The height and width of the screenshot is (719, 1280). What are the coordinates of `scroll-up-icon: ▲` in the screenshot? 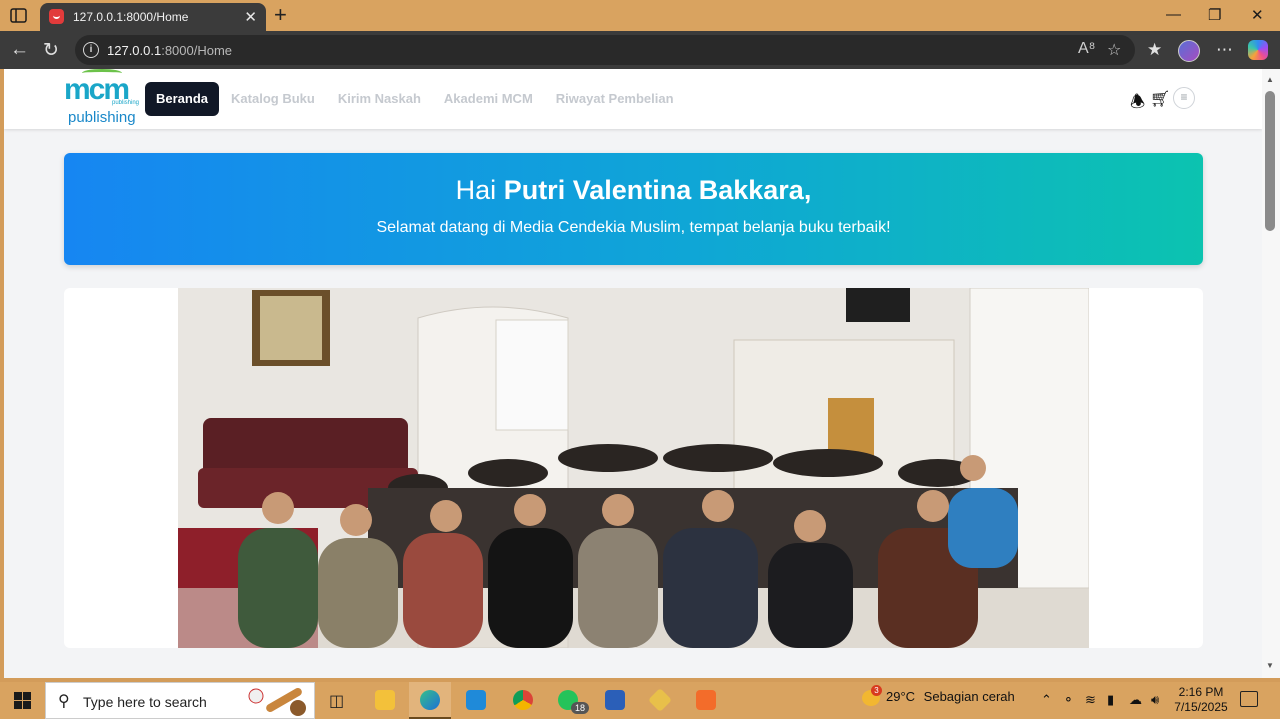 It's located at (1270, 79).